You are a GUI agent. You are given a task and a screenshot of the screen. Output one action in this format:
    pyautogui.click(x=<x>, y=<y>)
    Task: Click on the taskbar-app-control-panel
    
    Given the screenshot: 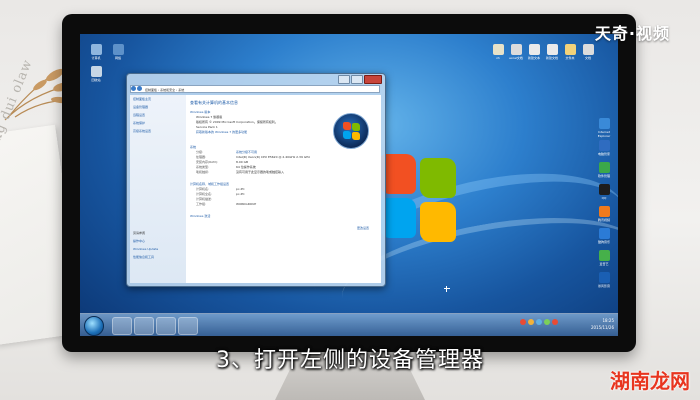 What is the action you would take?
    pyautogui.click(x=188, y=326)
    